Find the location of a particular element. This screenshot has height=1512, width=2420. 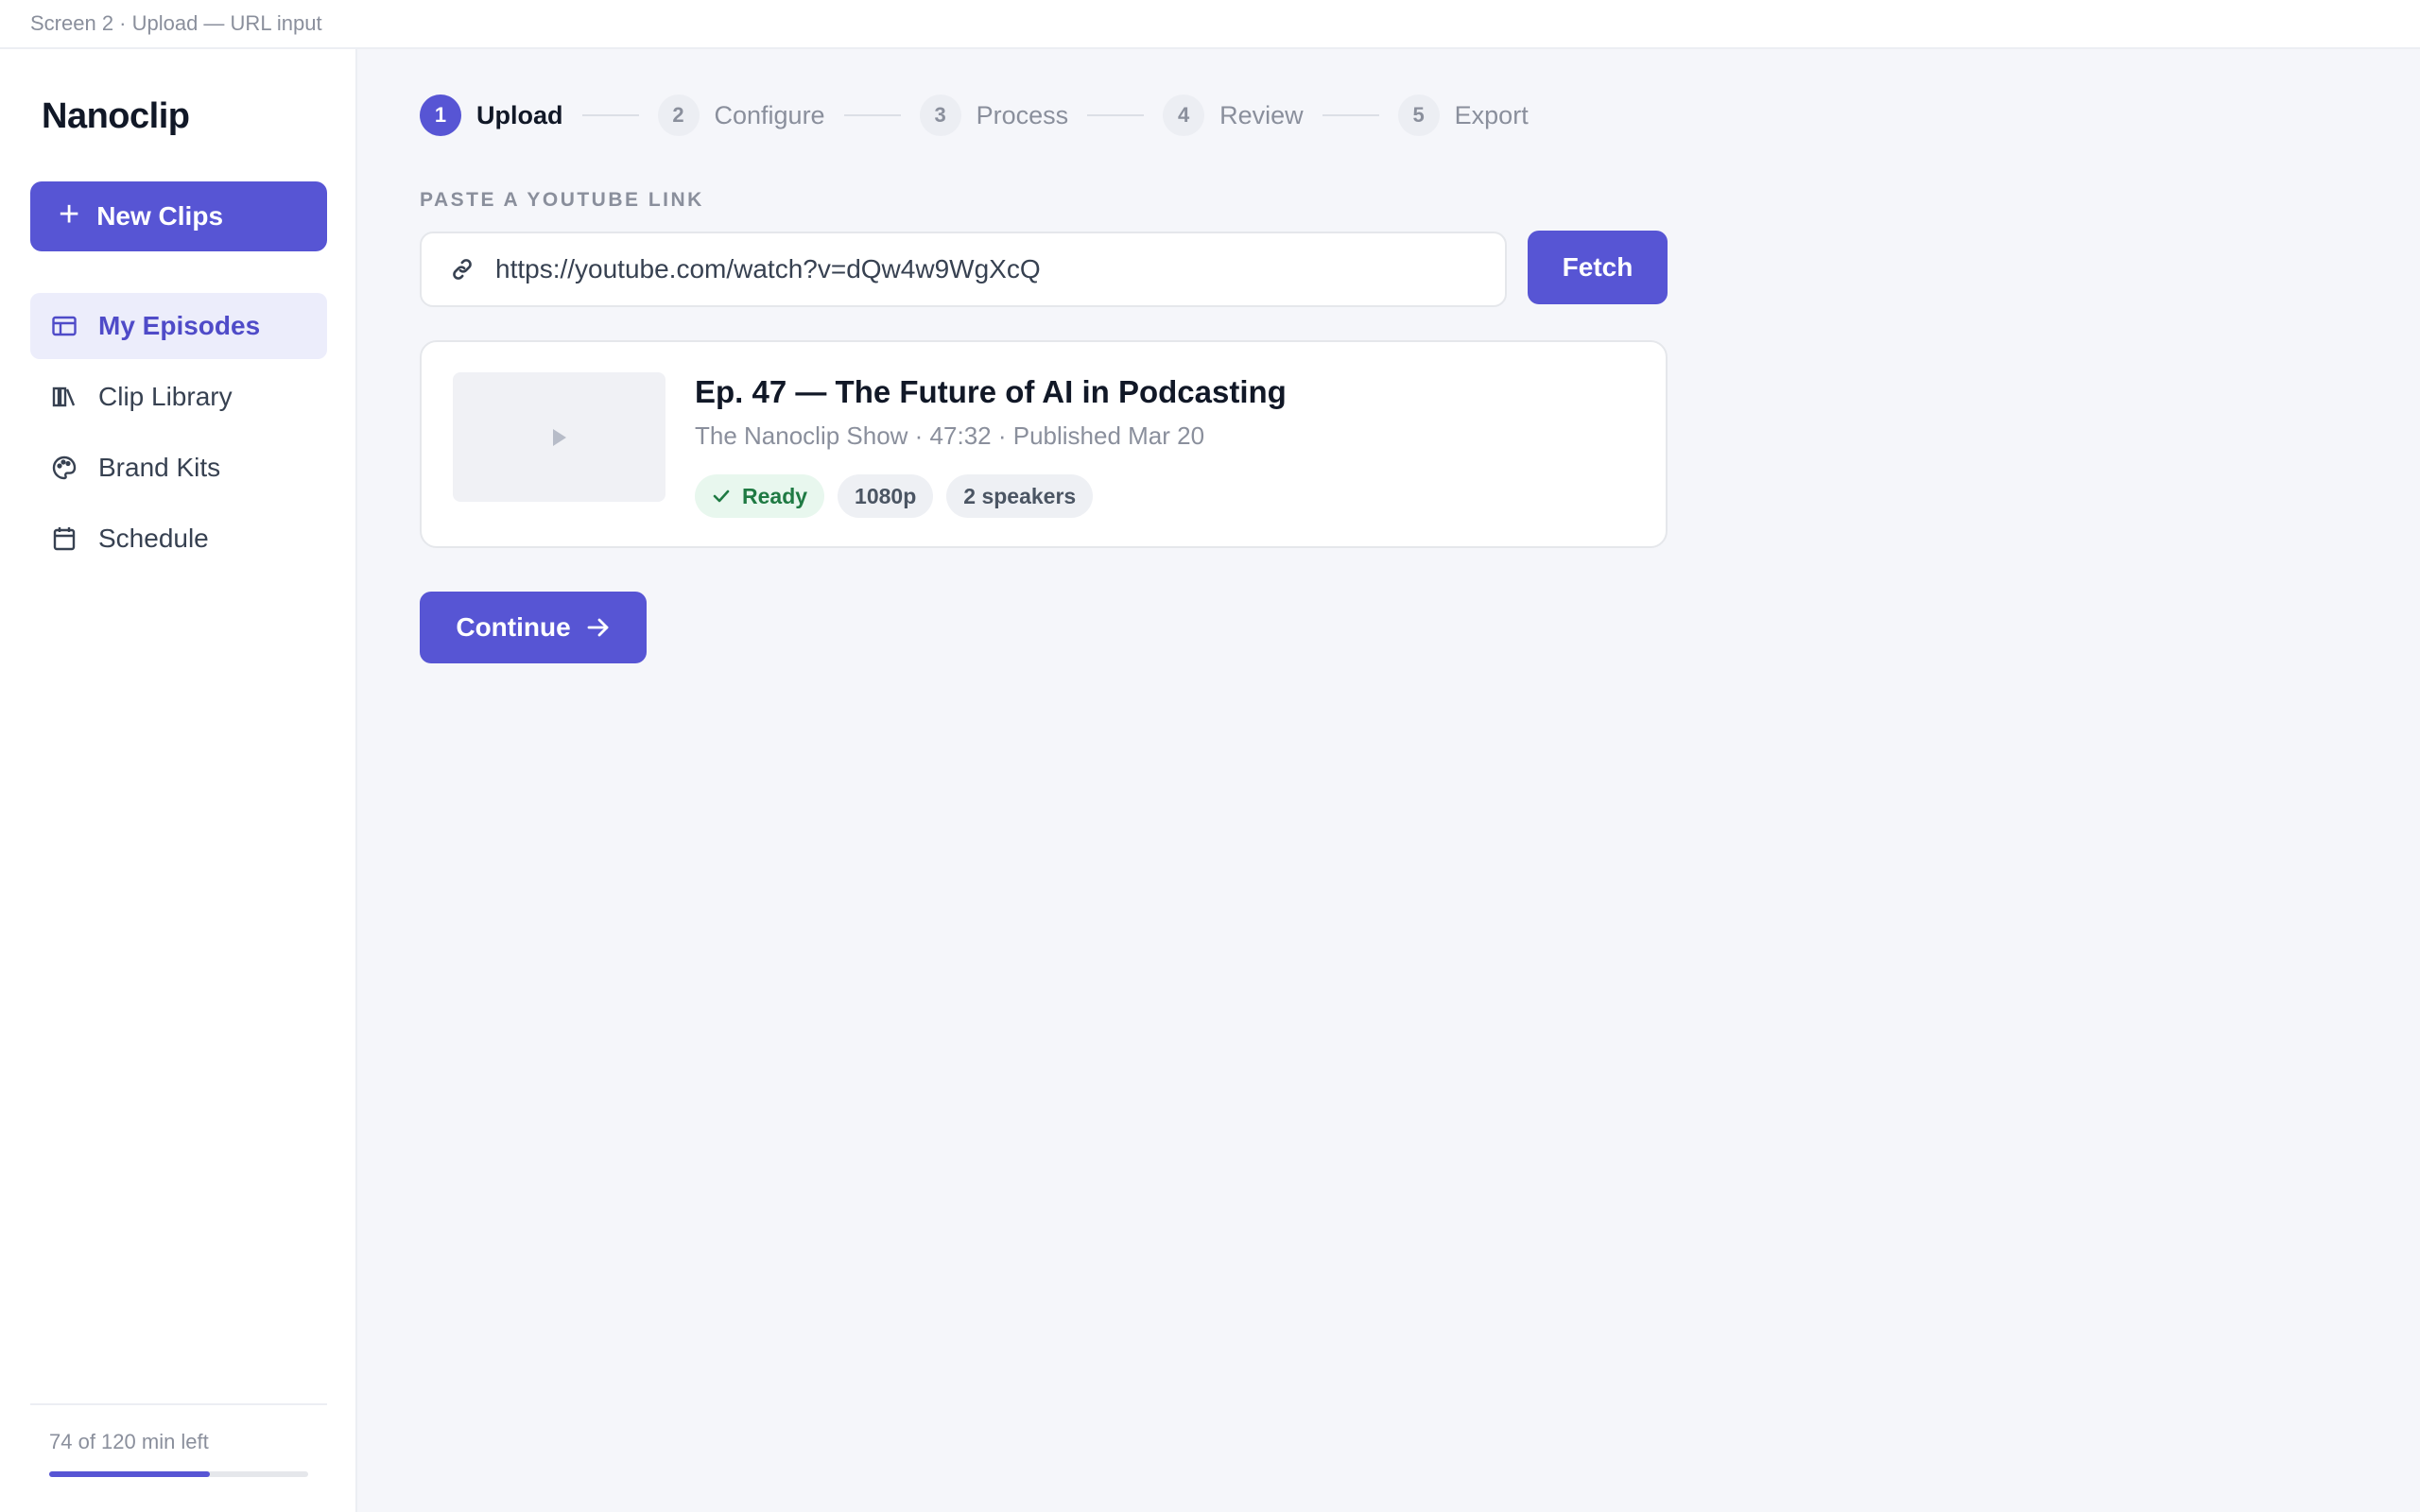

check-icon is located at coordinates (721, 496).